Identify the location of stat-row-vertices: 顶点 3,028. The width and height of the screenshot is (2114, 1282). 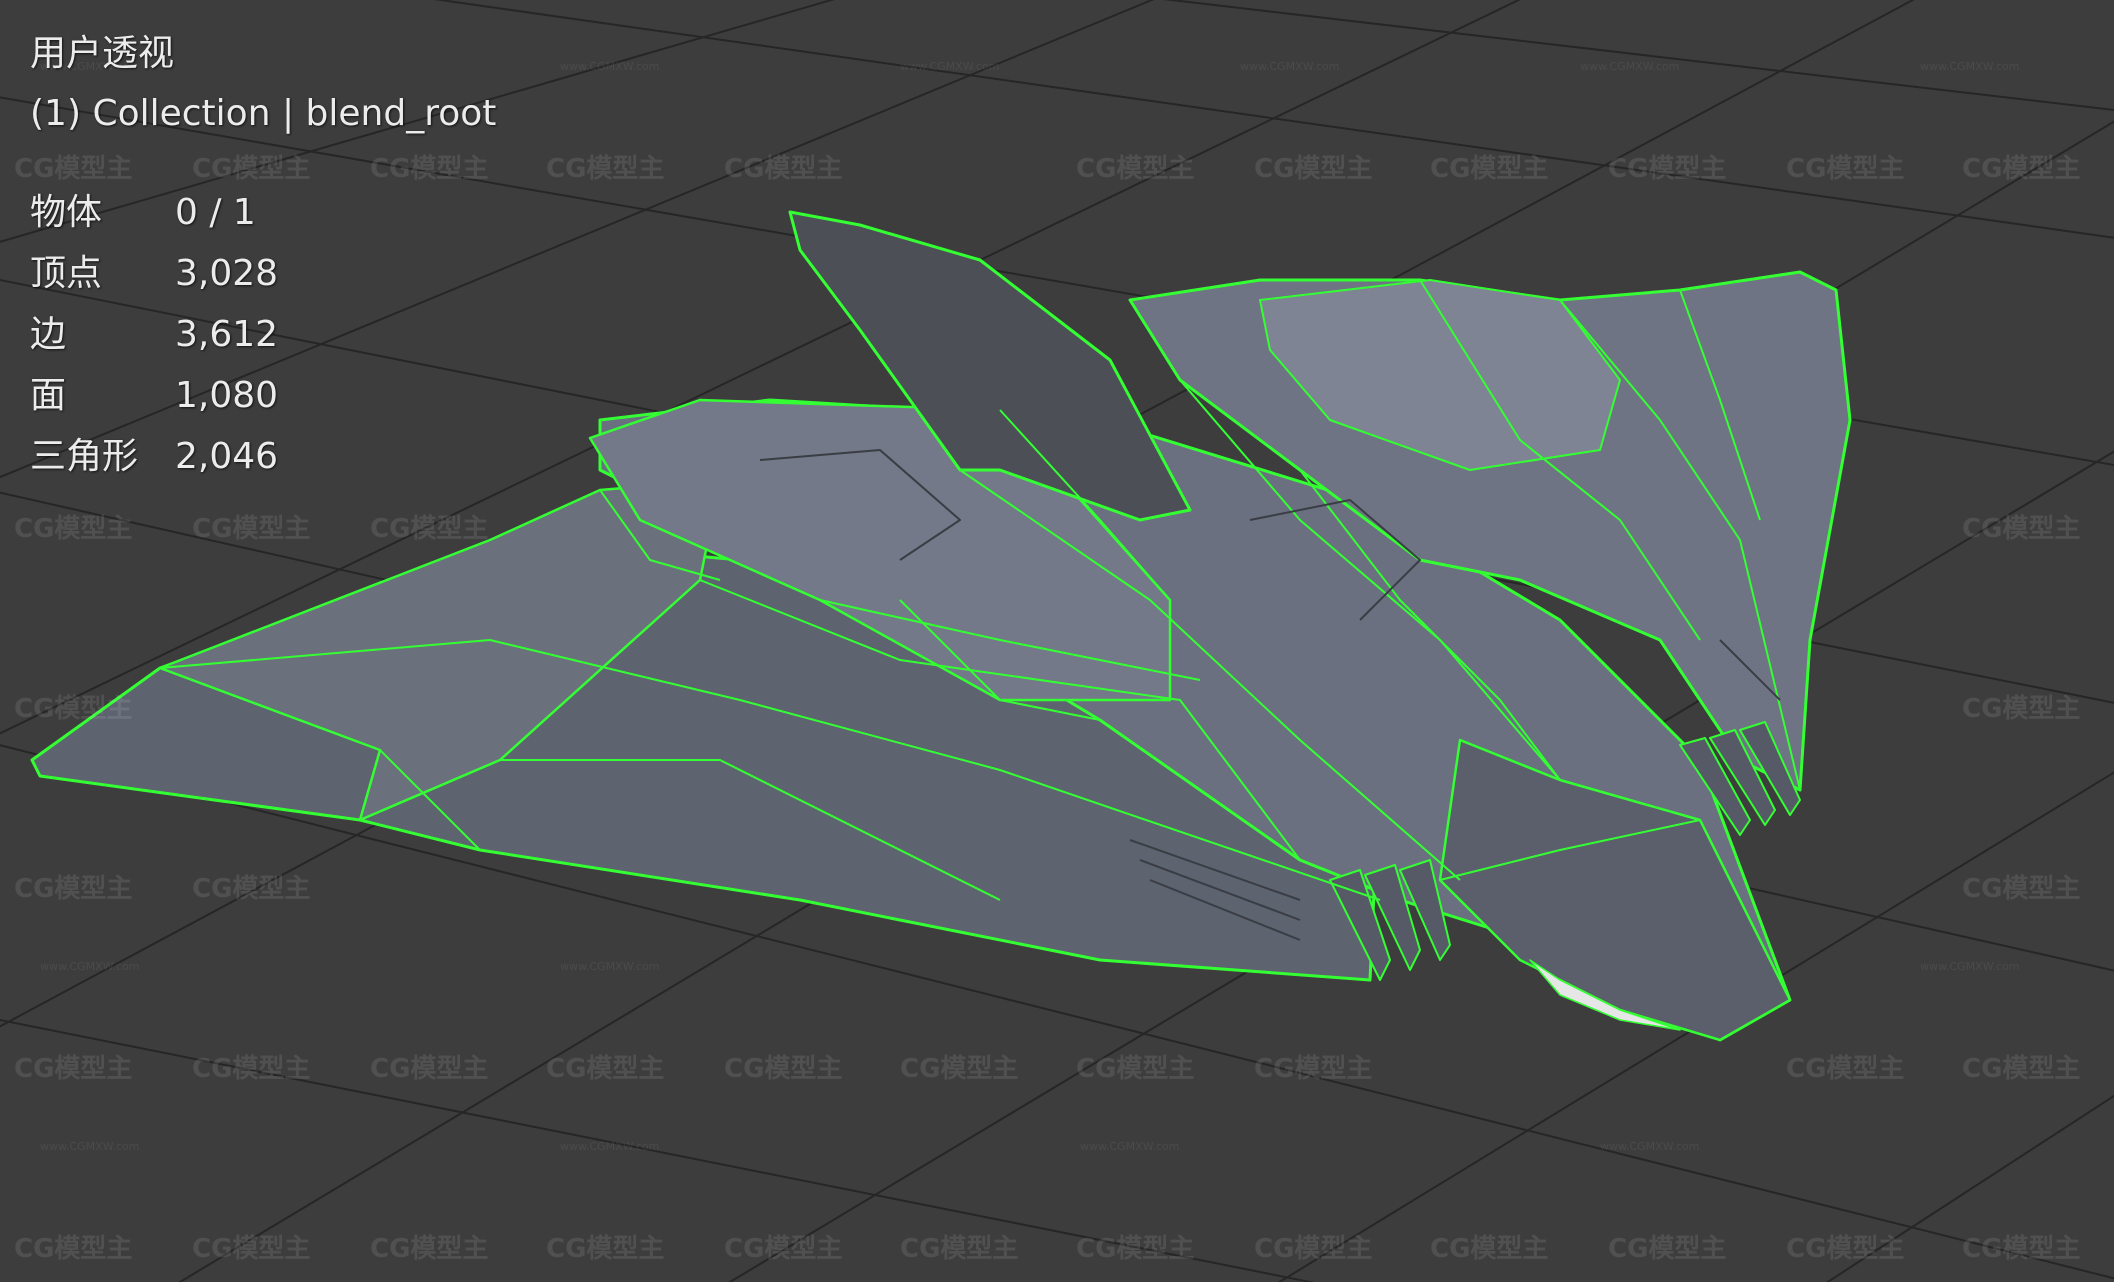
(154, 273).